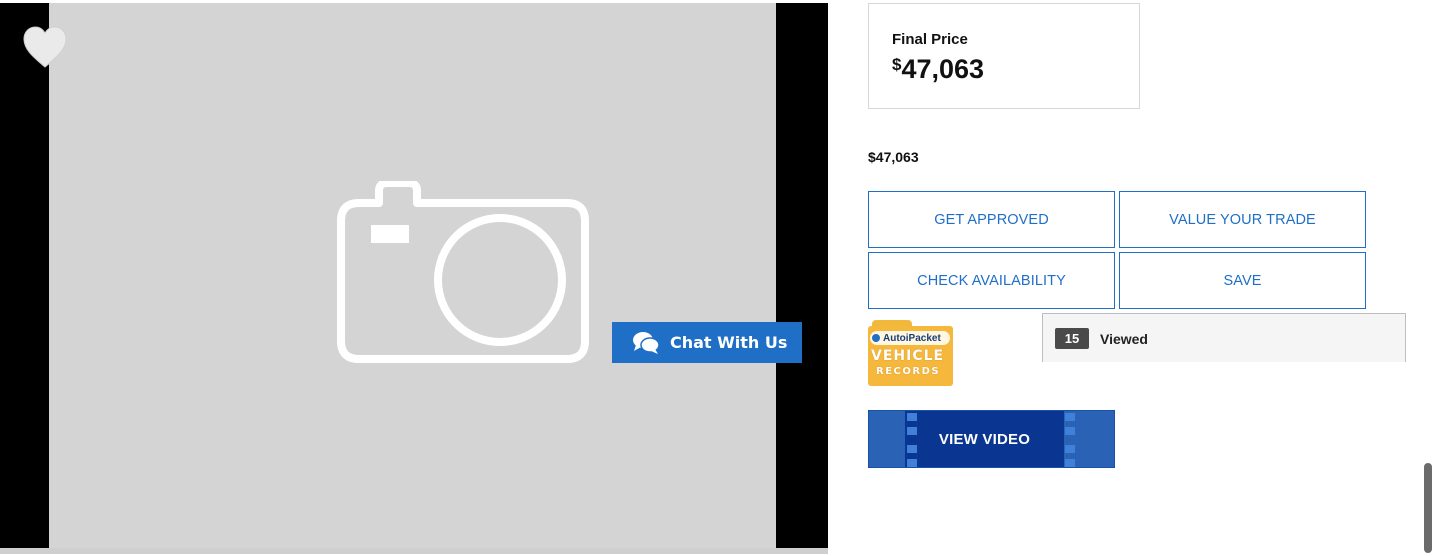 This screenshot has height=556, width=1432. What do you see at coordinates (646, 343) in the screenshot?
I see `chat-bubbles-icon` at bounding box center [646, 343].